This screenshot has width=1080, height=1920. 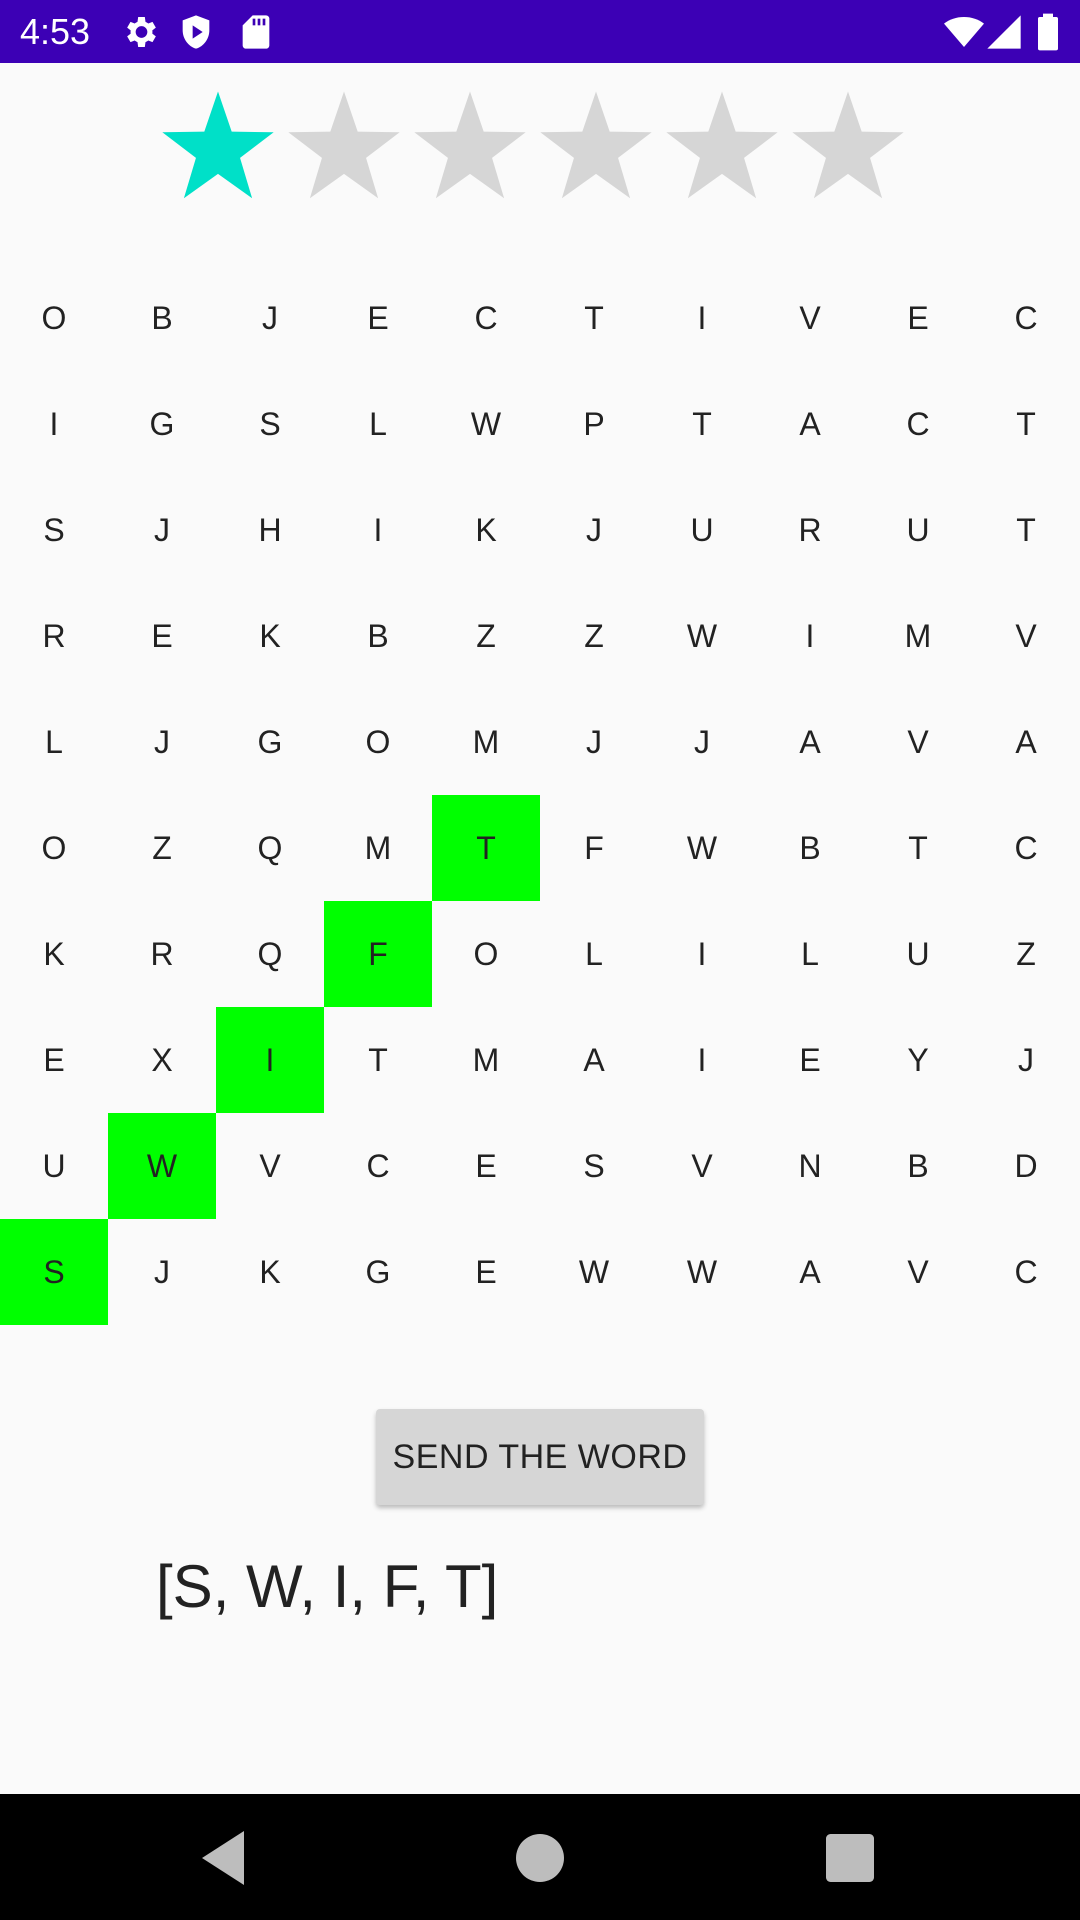 I want to click on back-icon, so click(x=226, y=1858).